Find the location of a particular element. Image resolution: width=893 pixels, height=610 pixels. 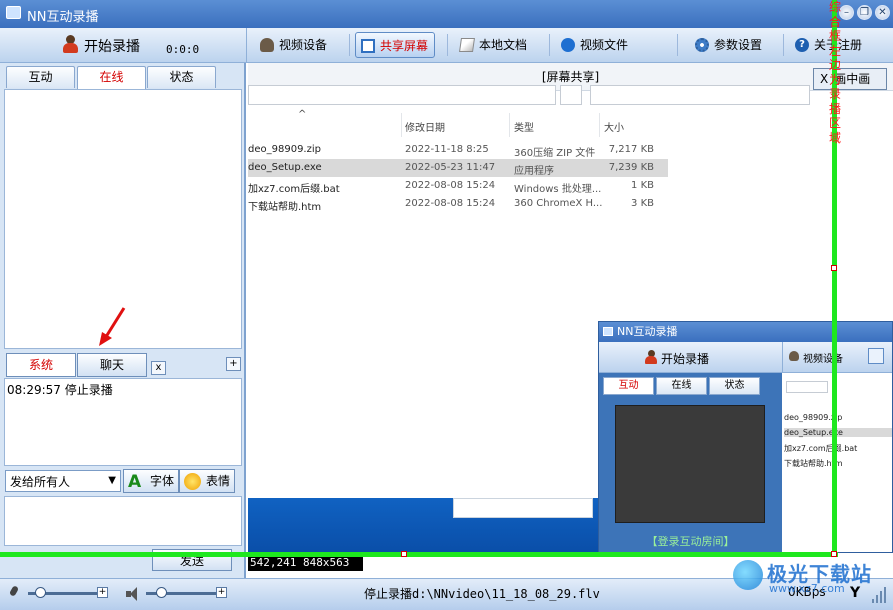

desktop-background is located at coordinates (423, 525).